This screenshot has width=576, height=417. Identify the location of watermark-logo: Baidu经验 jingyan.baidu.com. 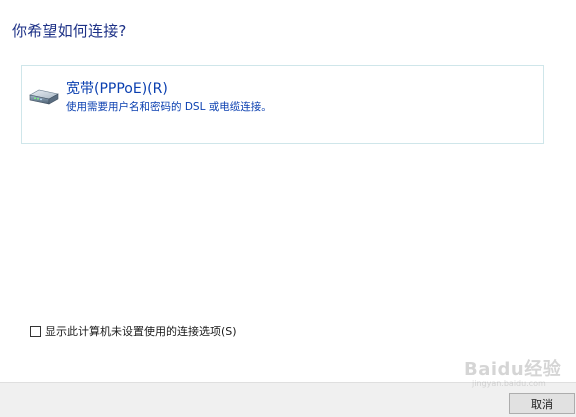
(518, 375).